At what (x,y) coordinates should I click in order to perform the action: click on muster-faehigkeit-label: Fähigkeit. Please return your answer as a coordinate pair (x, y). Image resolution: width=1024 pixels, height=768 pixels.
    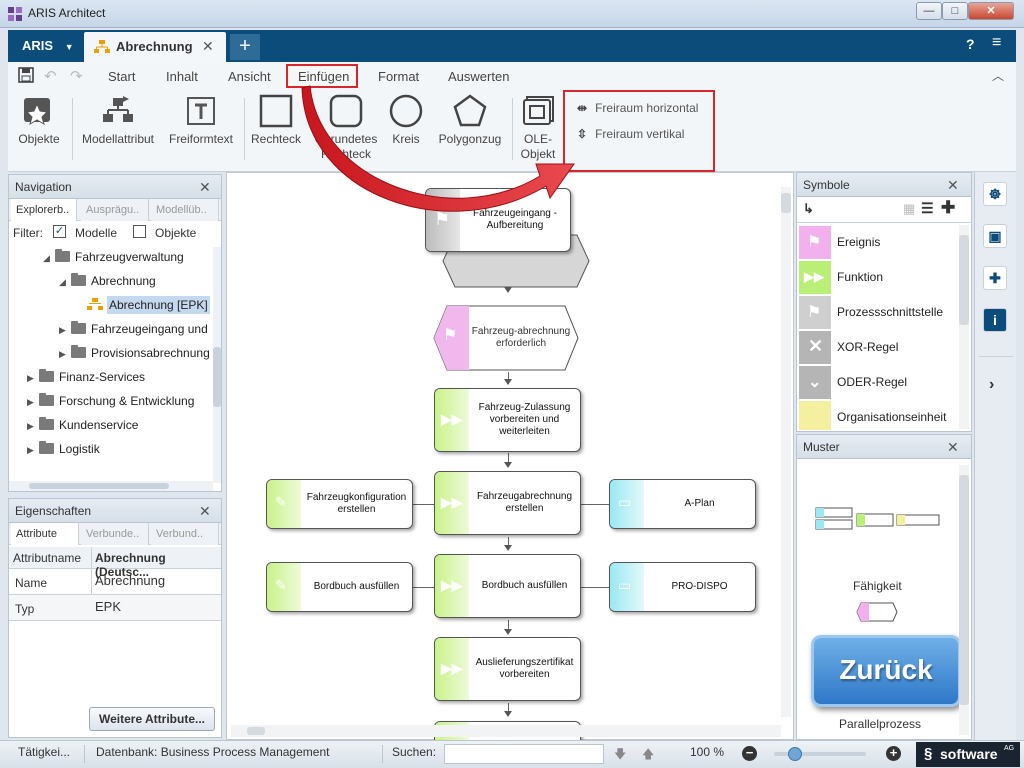
    Looking at the image, I should click on (877, 586).